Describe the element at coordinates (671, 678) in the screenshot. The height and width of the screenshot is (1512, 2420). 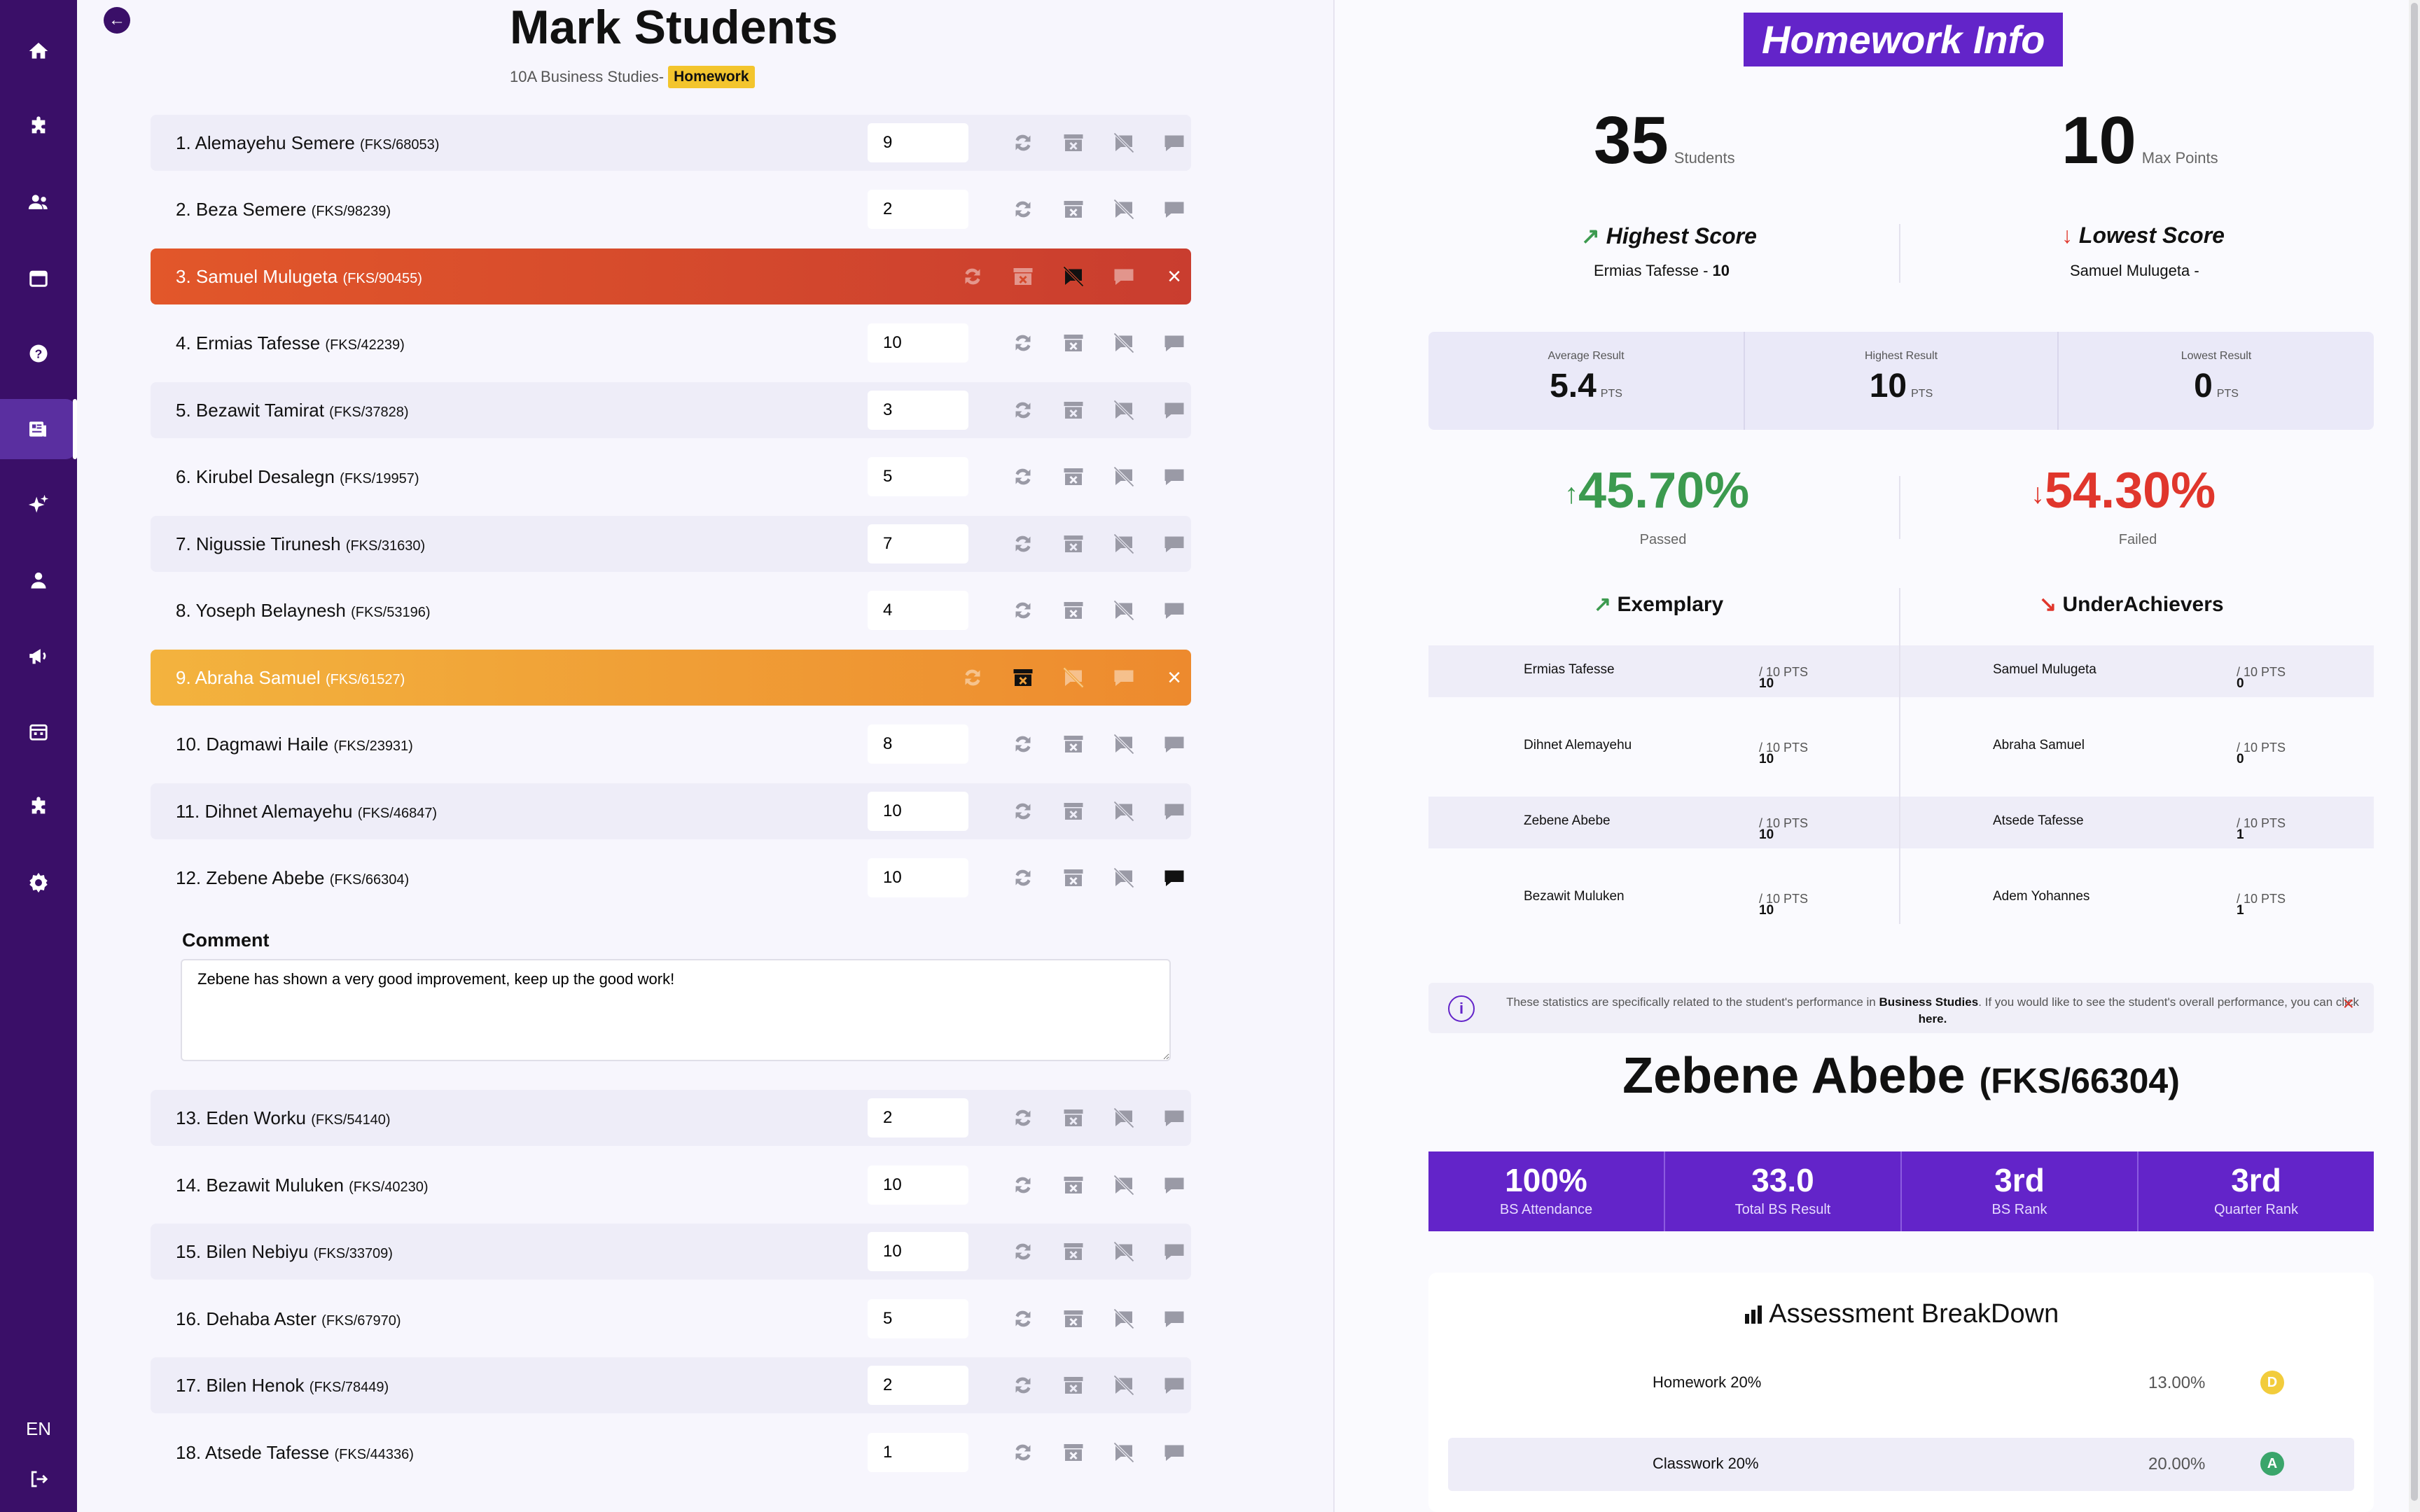
I see `student-row: 9. Abraha Samuel (FKS/61527) ×` at that location.